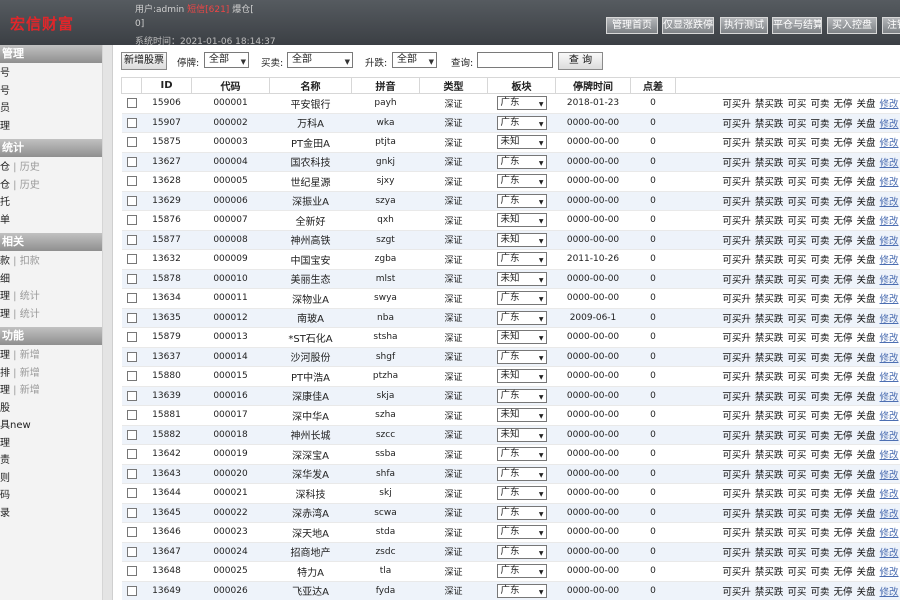  Describe the element at coordinates (320, 60) in the screenshot. I see `trade-select: 全部` at that location.